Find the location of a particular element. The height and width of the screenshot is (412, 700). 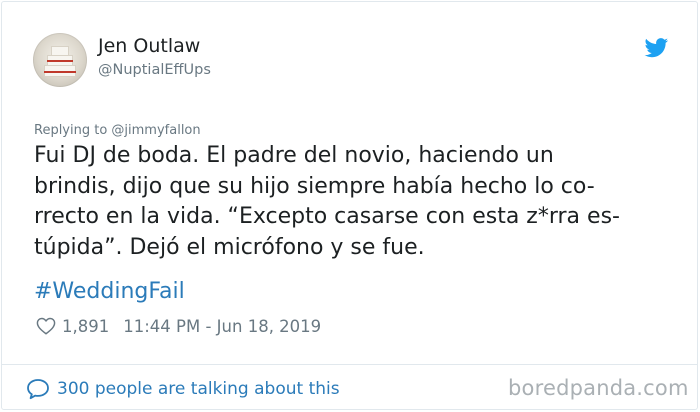

author-handle: @NuptialEffUps is located at coordinates (154, 70).